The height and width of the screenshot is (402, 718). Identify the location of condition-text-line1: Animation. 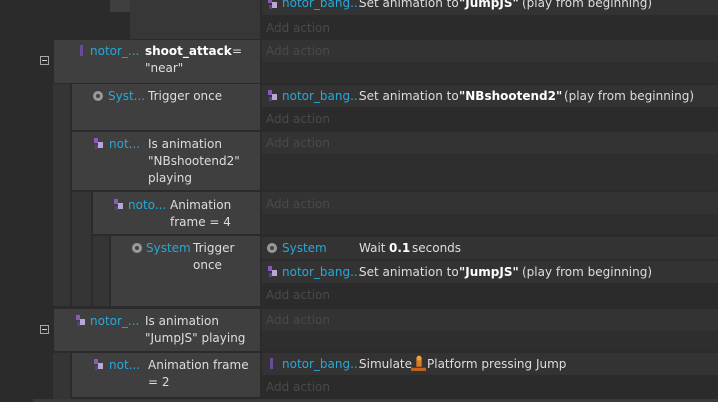
(201, 205).